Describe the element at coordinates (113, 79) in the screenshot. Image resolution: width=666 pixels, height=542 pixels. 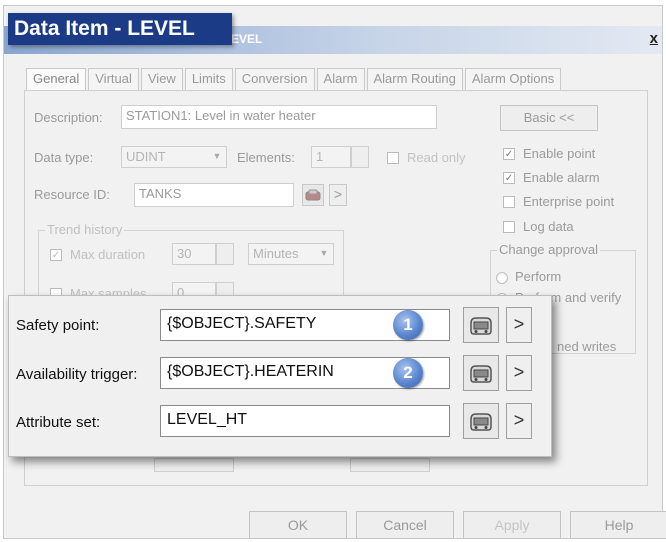
I see `tab-virtual: Virtual` at that location.